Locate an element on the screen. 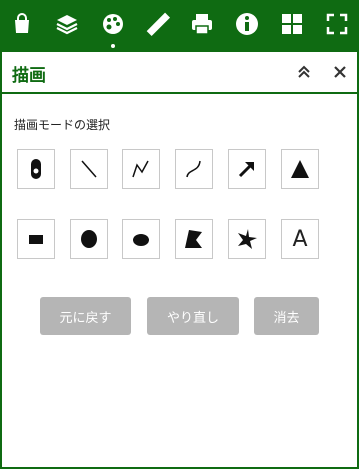 This screenshot has height=469, width=359. undo-button: 元に戻す is located at coordinates (85, 316).